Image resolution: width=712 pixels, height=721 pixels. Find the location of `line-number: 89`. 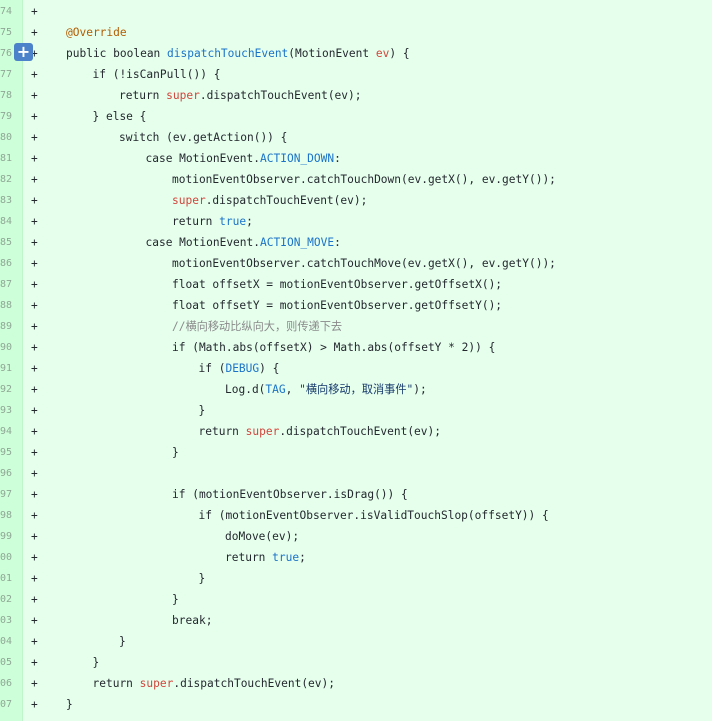

line-number: 89 is located at coordinates (6, 326).